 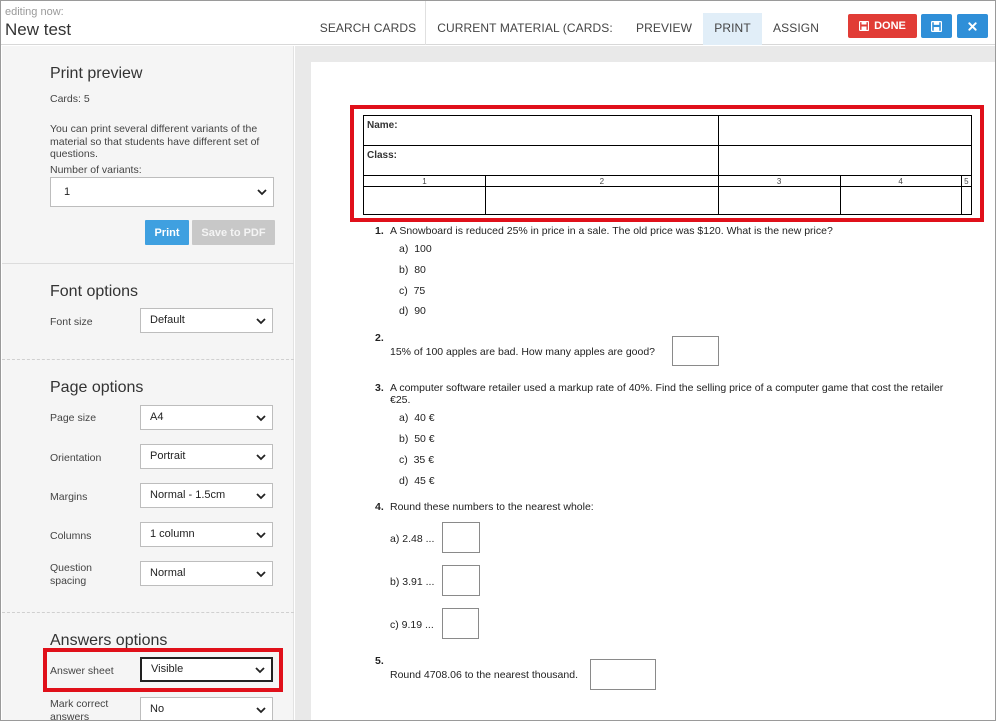 I want to click on save-to-pdf-button: Save to PDF, so click(x=233, y=232).